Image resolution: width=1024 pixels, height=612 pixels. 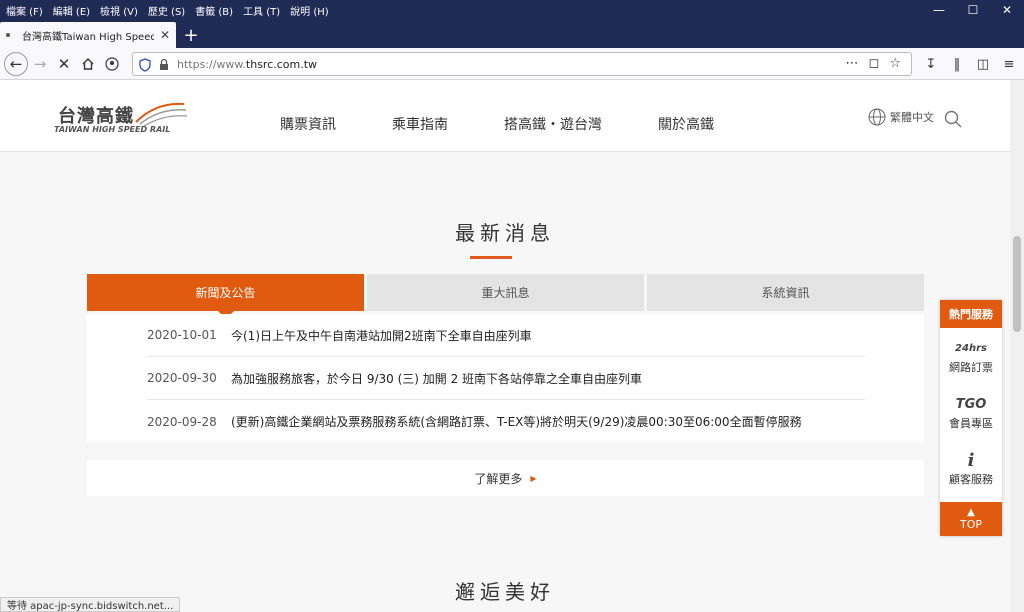 I want to click on minimize-icon: —, so click(x=939, y=10).